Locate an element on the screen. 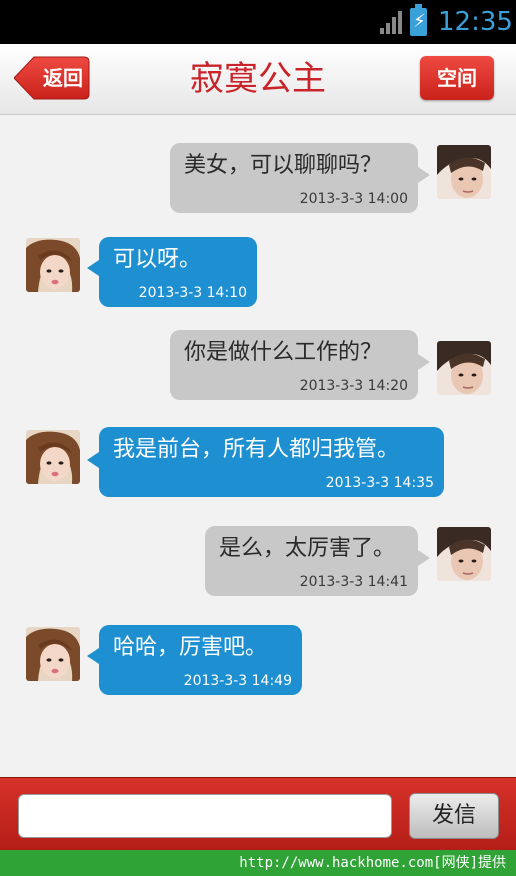 This screenshot has width=516, height=876. message-bubble-outgoing: 是么，太厉害了。 2013-3-3 14:41 is located at coordinates (311, 561).